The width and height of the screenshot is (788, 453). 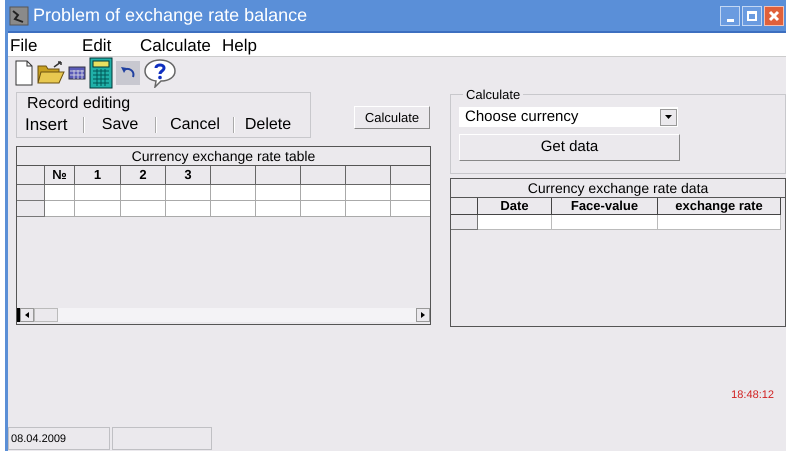 I want to click on column-header: exchange rate, so click(x=719, y=206).